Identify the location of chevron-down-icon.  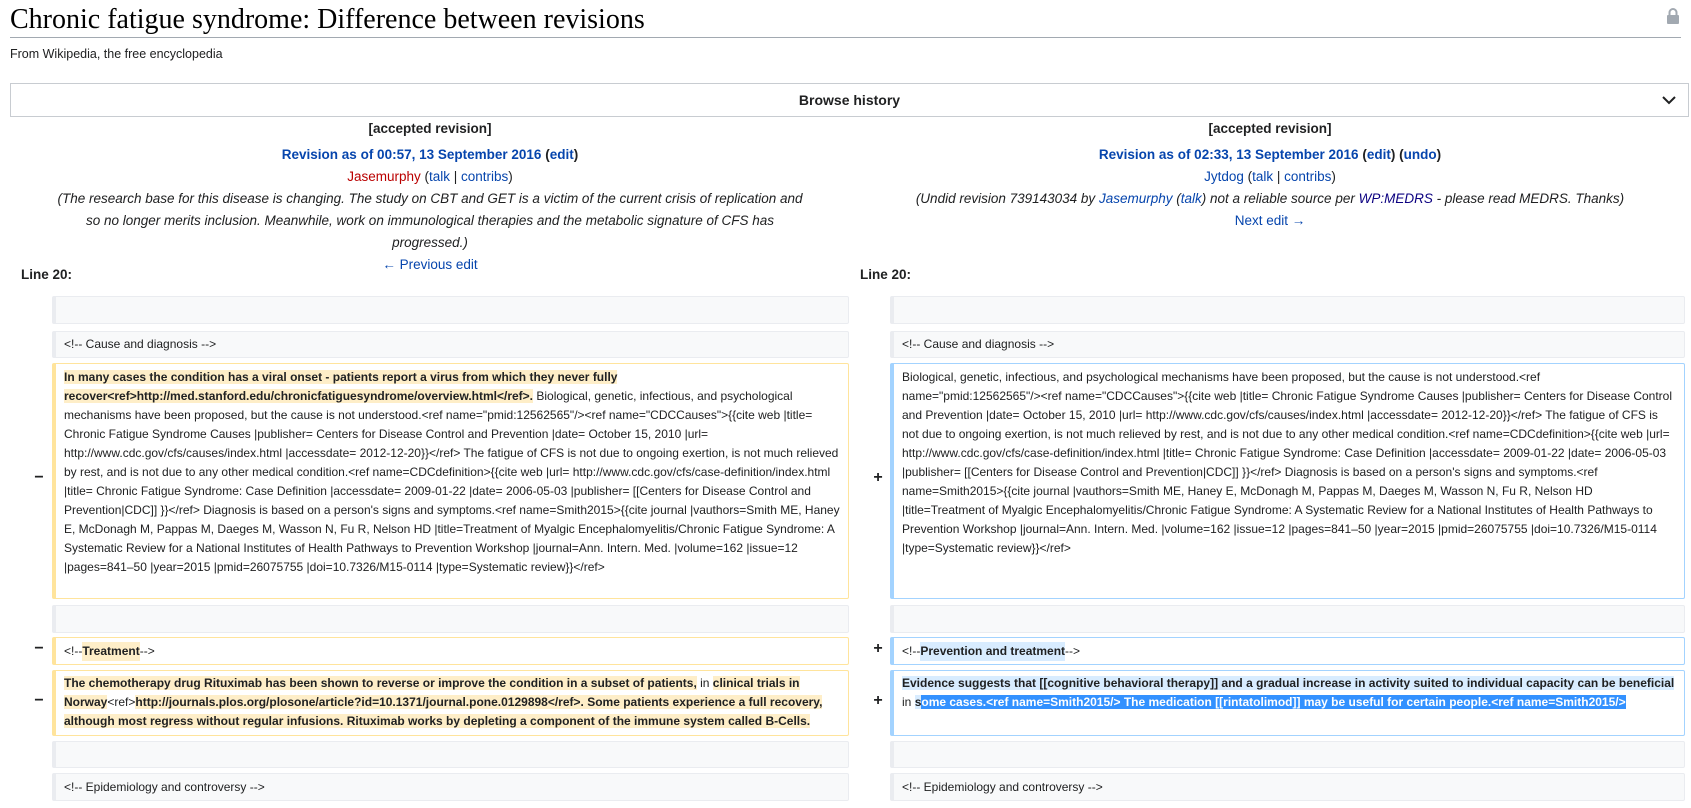
(1669, 100).